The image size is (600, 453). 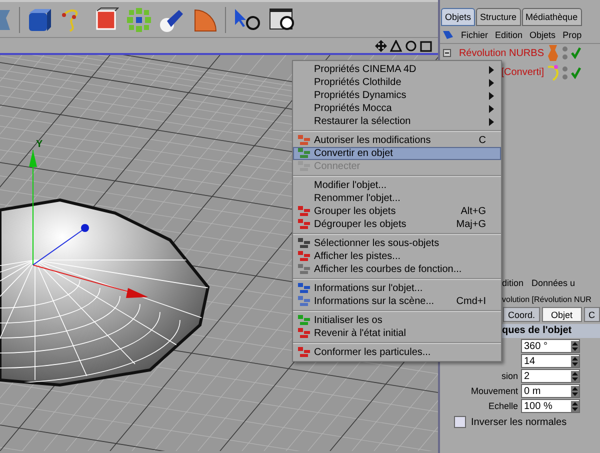 What do you see at coordinates (397, 121) in the screenshot?
I see `menu-item: Restaurer la sélection` at bounding box center [397, 121].